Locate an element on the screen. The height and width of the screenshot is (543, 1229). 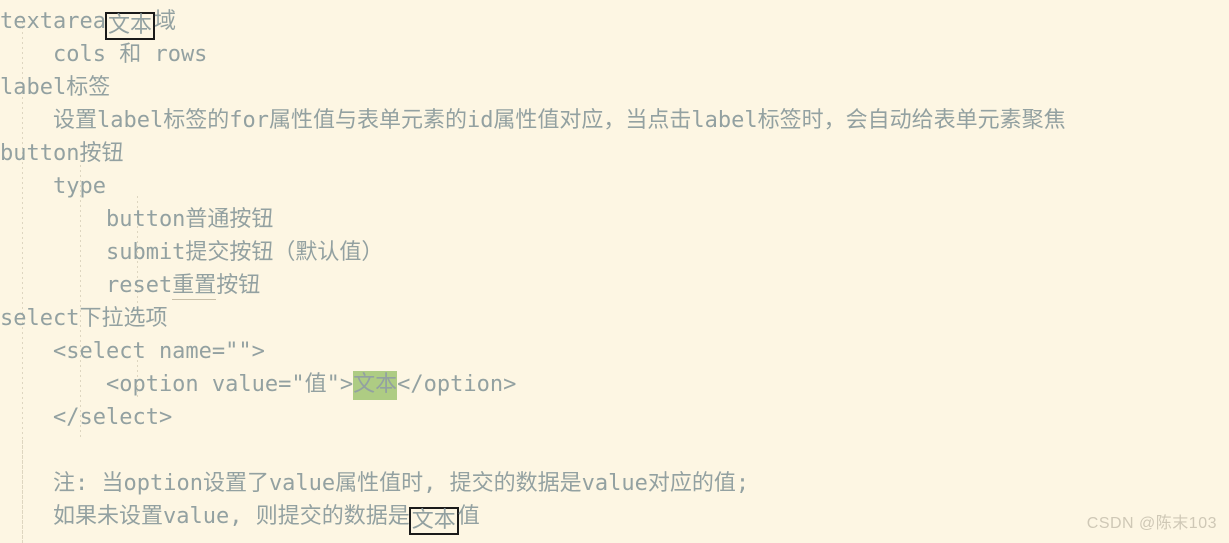
code-line-type-button: button普通按钮 is located at coordinates (137, 219).